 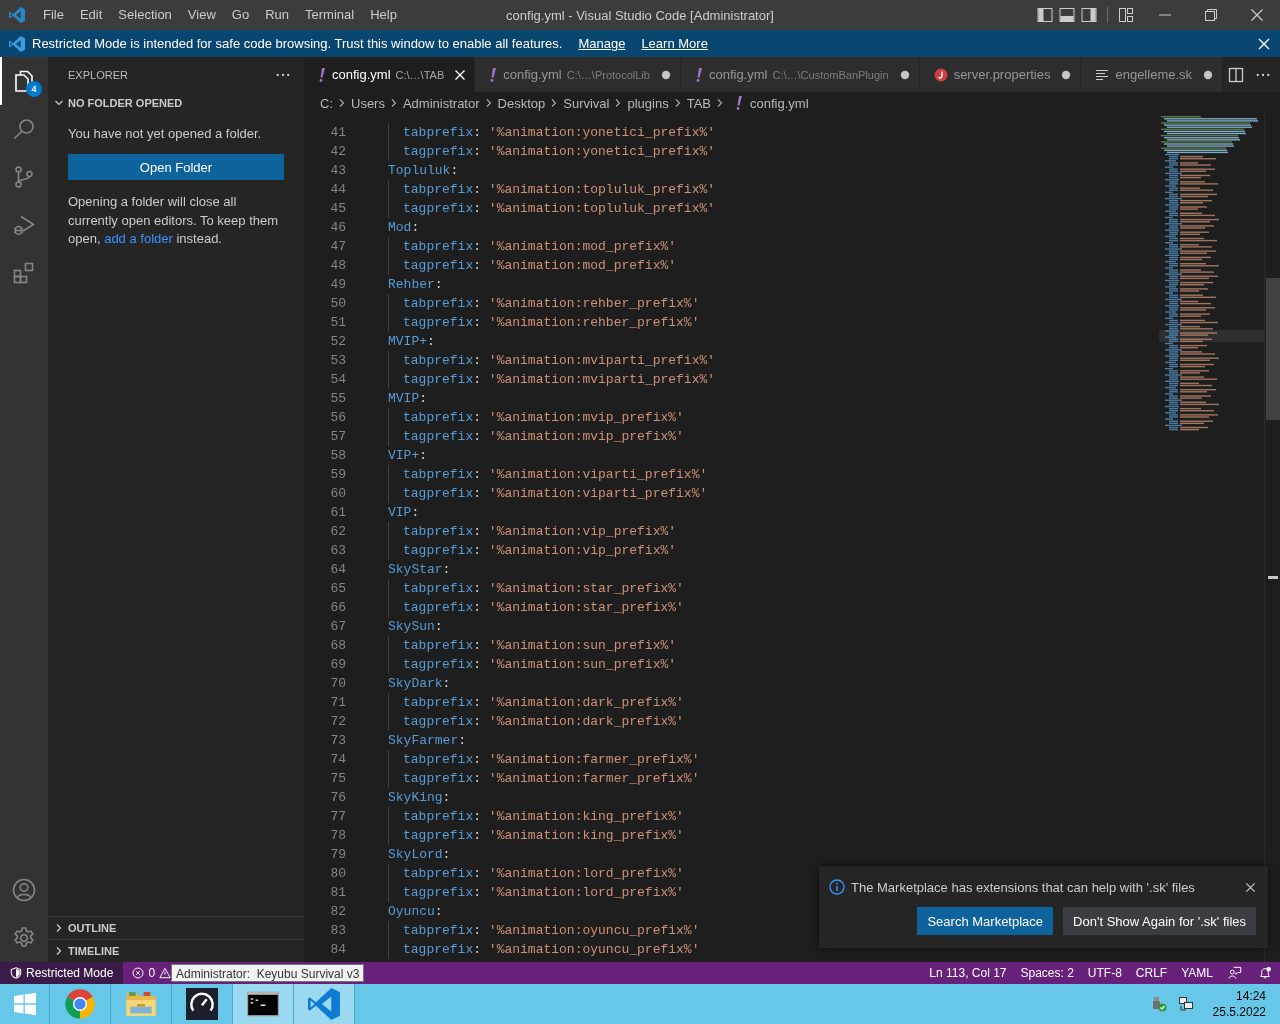 What do you see at coordinates (337, 931) in the screenshot?
I see `line-number: 83` at bounding box center [337, 931].